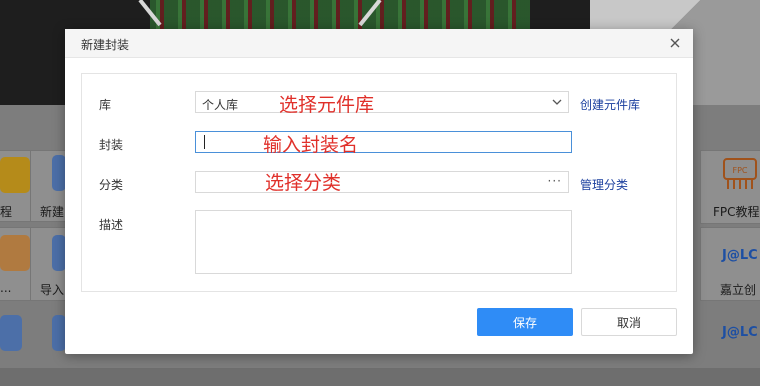 The width and height of the screenshot is (760, 386). What do you see at coordinates (382, 182) in the screenshot?
I see `category-select: ···` at bounding box center [382, 182].